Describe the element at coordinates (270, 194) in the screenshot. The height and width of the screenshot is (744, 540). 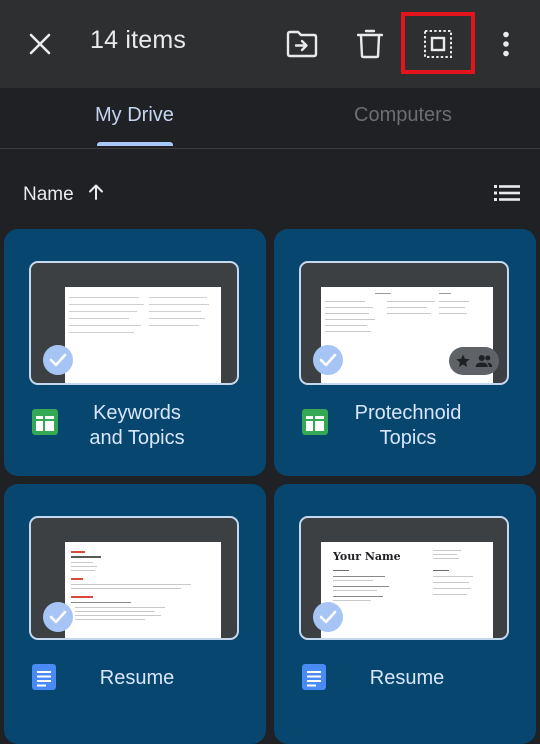
I see `sort-bar: Name` at that location.